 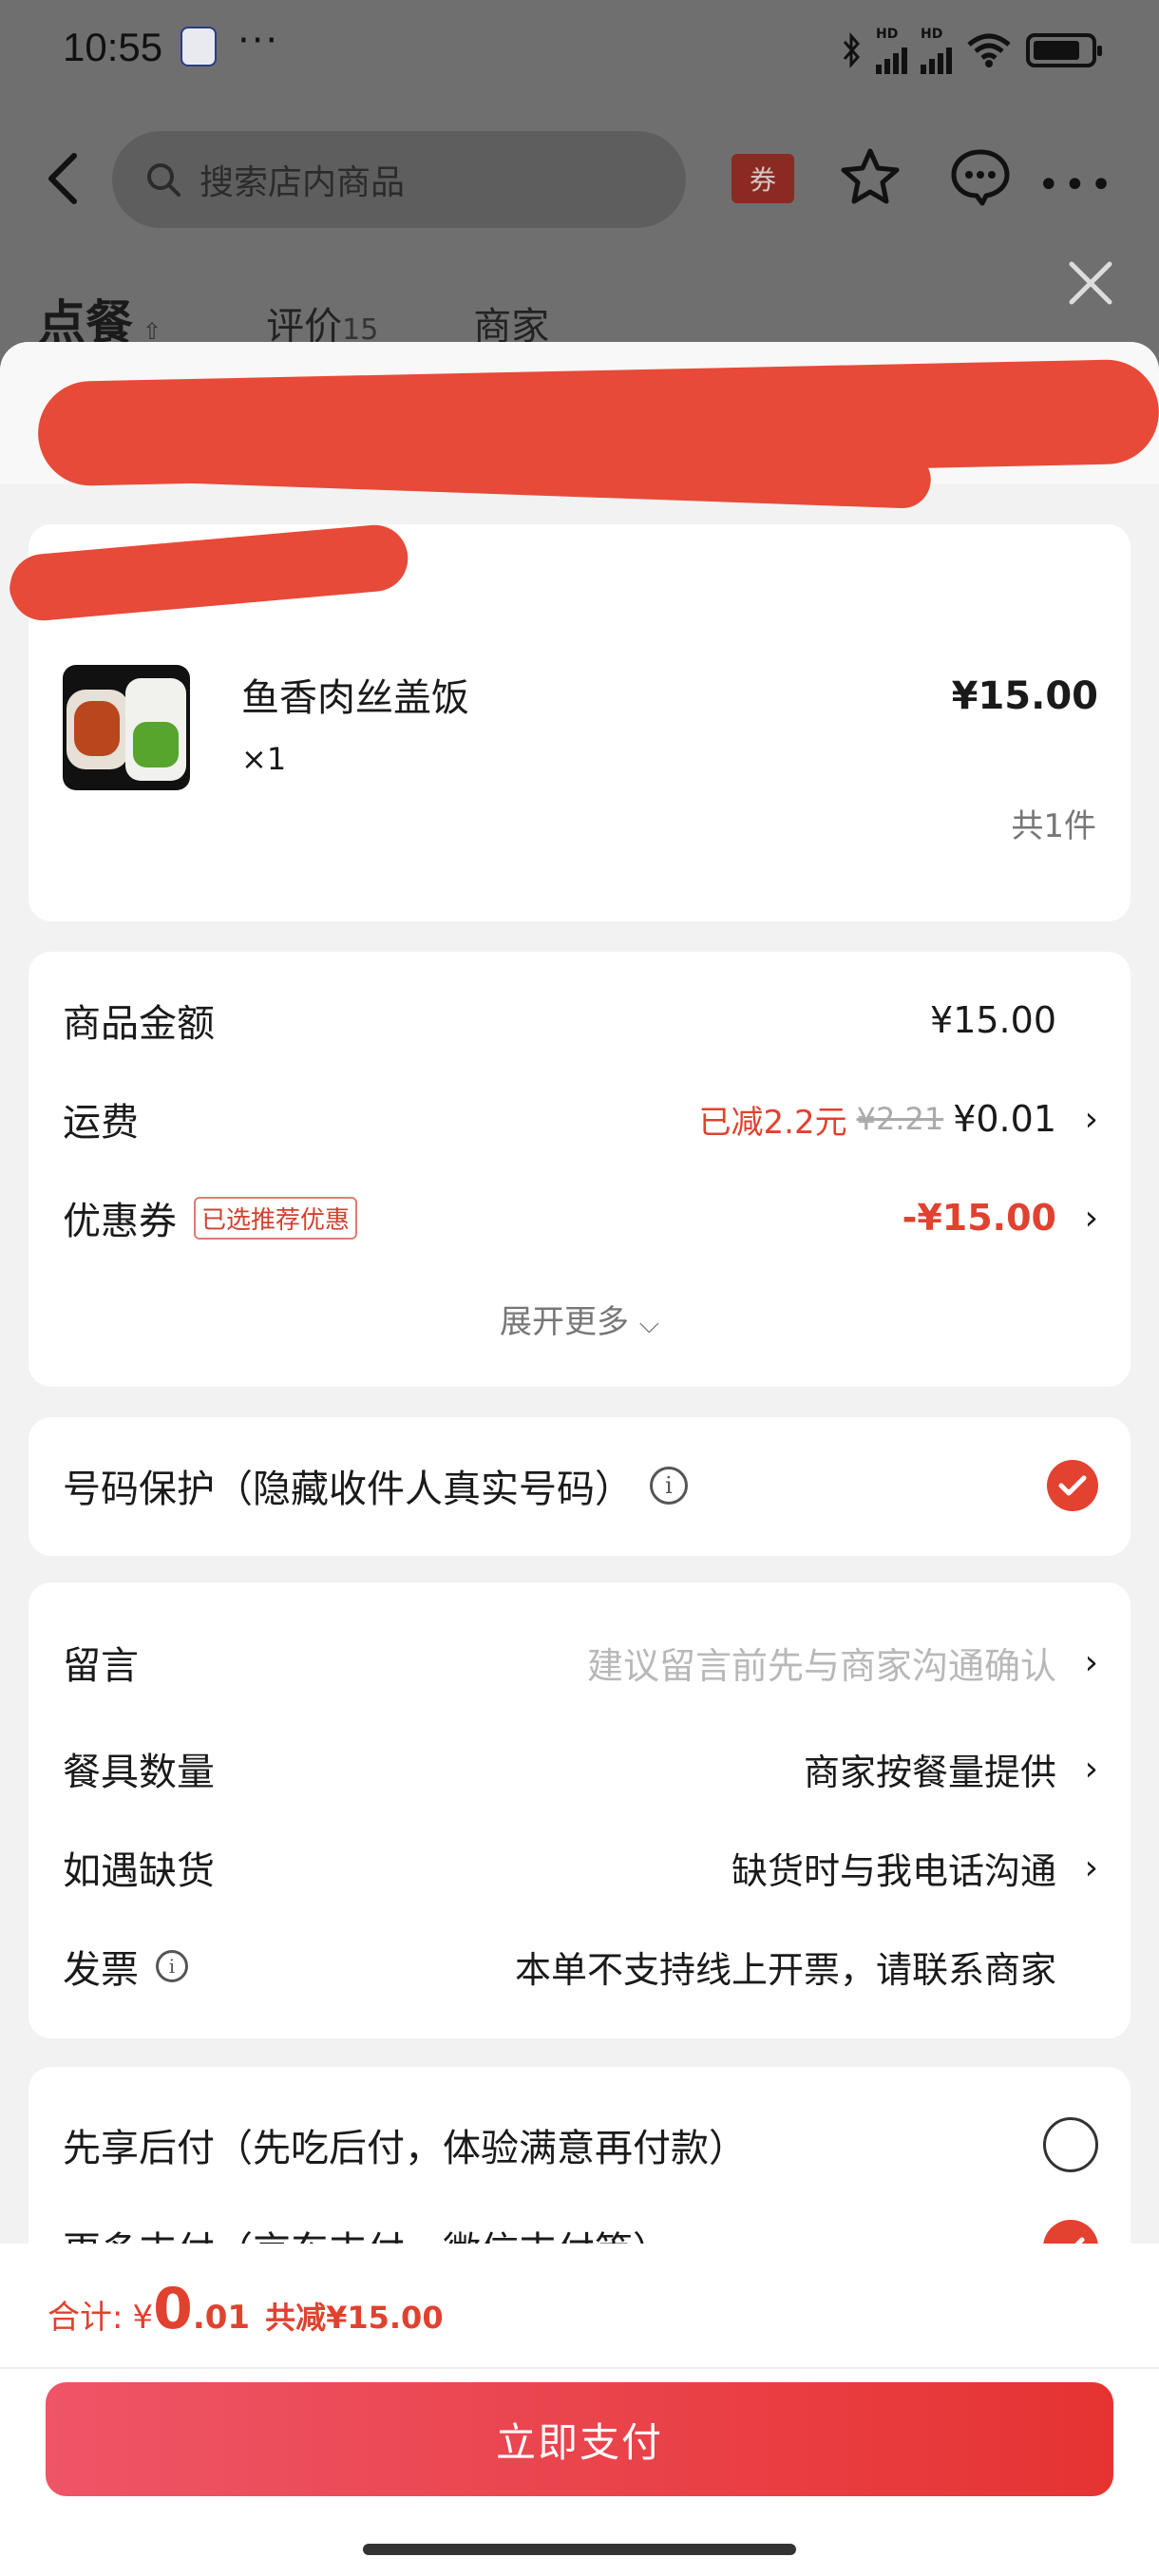 I want to click on shipping-discount: 已减2.2元, so click(x=772, y=1122).